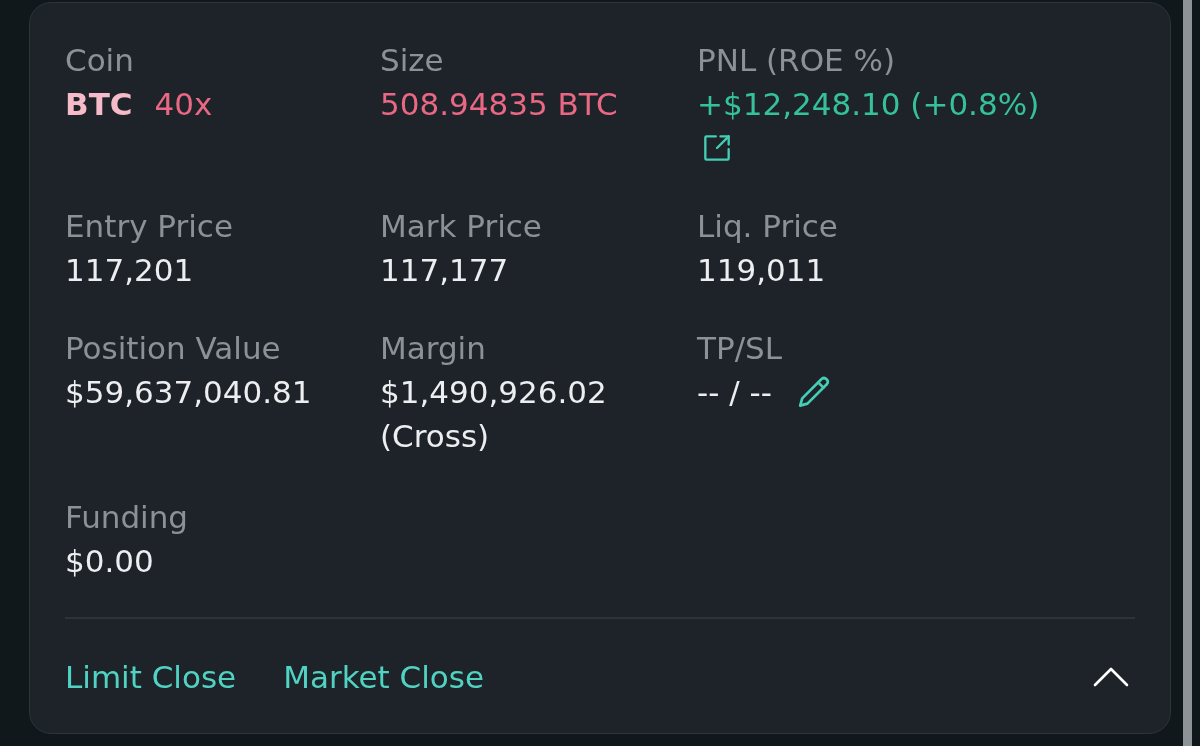 Image resolution: width=1200 pixels, height=746 pixels. Describe the element at coordinates (1111, 677) in the screenshot. I see `chevron-up-icon` at that location.